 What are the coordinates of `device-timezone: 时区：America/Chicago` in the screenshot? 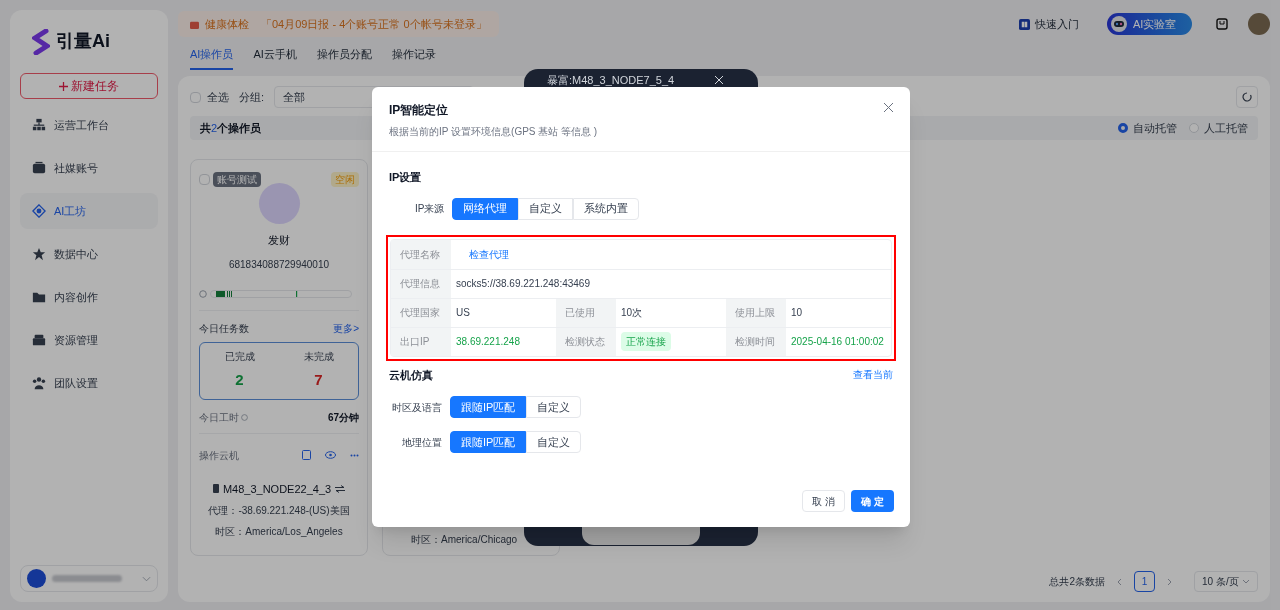 It's located at (464, 540).